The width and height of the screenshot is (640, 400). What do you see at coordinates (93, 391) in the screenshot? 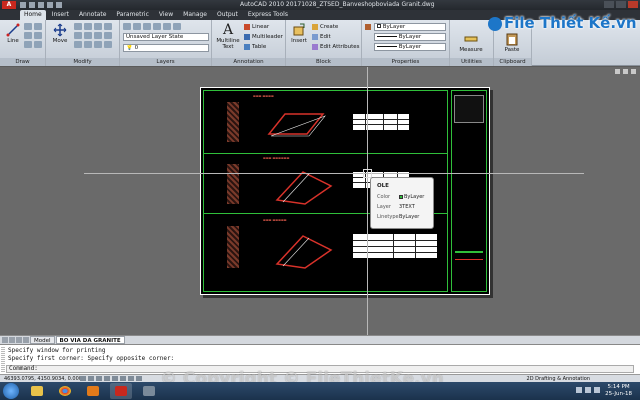
I see `taskbar-media` at bounding box center [93, 391].